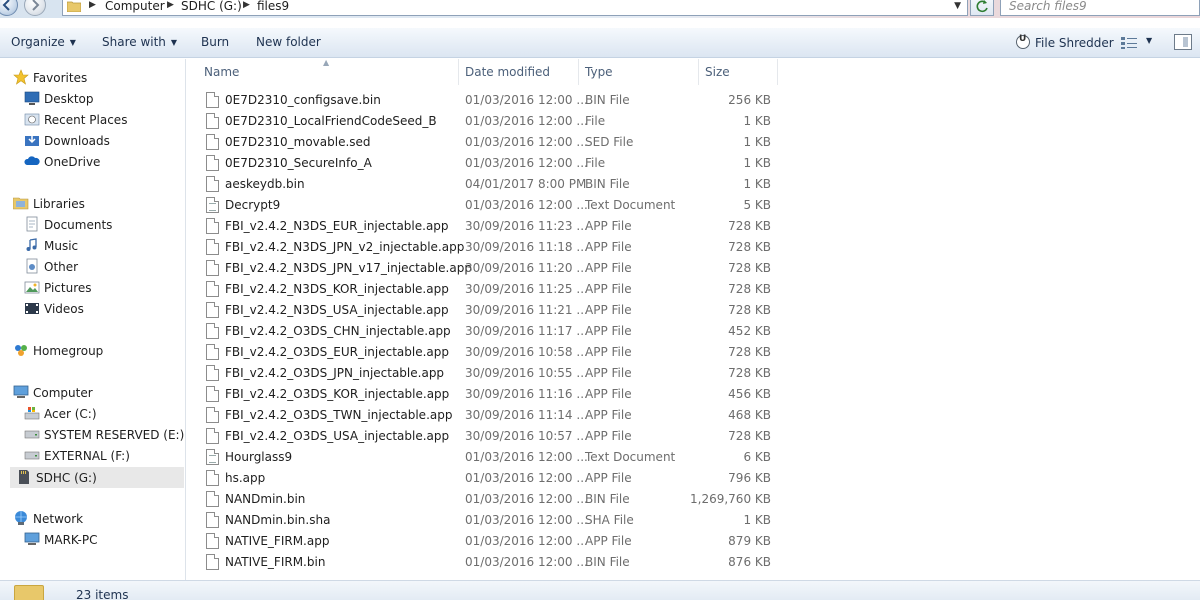  I want to click on nav-favorites: Favorites, so click(50, 78).